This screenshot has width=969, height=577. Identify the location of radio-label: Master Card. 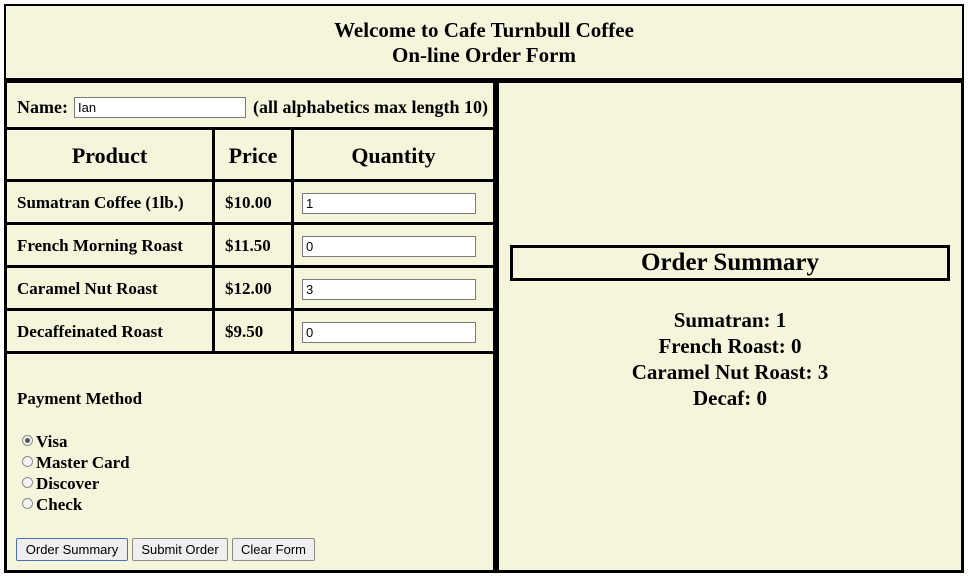
(83, 462).